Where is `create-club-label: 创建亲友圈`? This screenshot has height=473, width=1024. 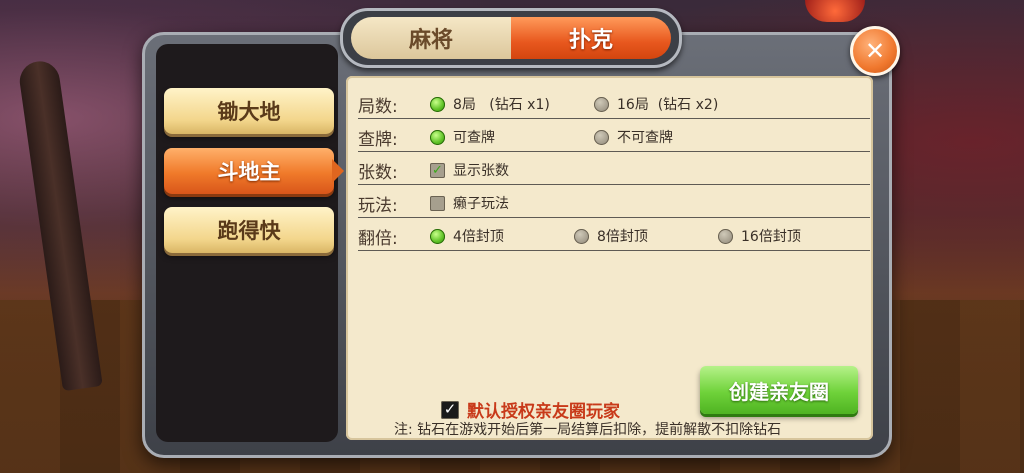 create-club-label: 创建亲友圈 is located at coordinates (779, 391).